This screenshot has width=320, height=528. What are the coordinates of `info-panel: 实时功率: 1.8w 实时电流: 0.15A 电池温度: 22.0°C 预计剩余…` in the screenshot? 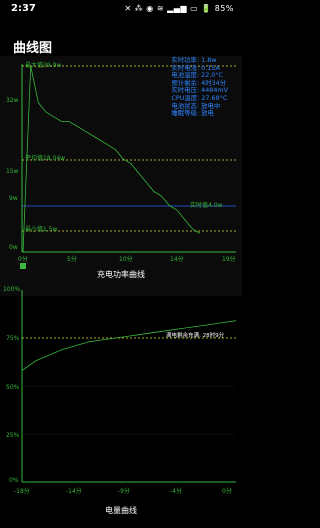 It's located at (199, 87).